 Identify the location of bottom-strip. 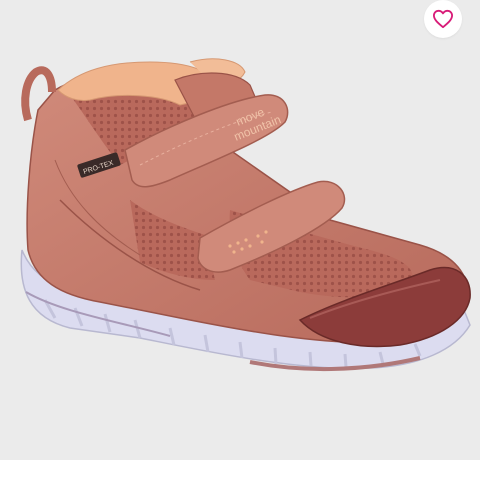
(240, 470).